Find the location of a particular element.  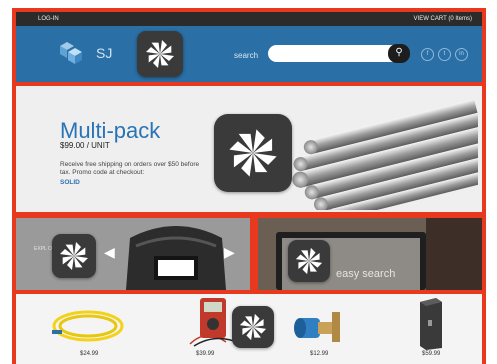

easy-search-promo: easy search is located at coordinates (370, 254).